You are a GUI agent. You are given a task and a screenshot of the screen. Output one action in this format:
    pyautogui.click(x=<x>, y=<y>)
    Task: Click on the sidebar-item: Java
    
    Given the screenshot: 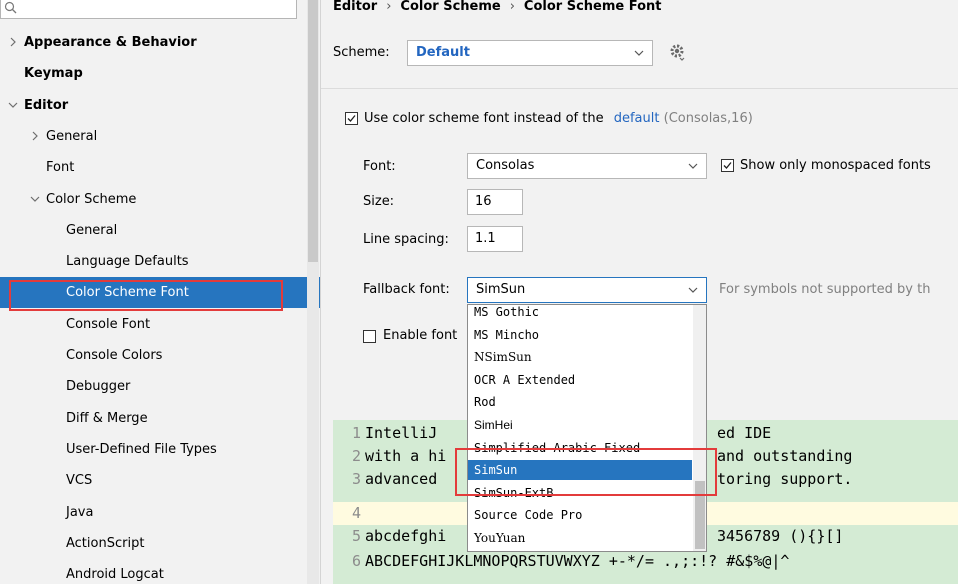 What is the action you would take?
    pyautogui.click(x=160, y=512)
    